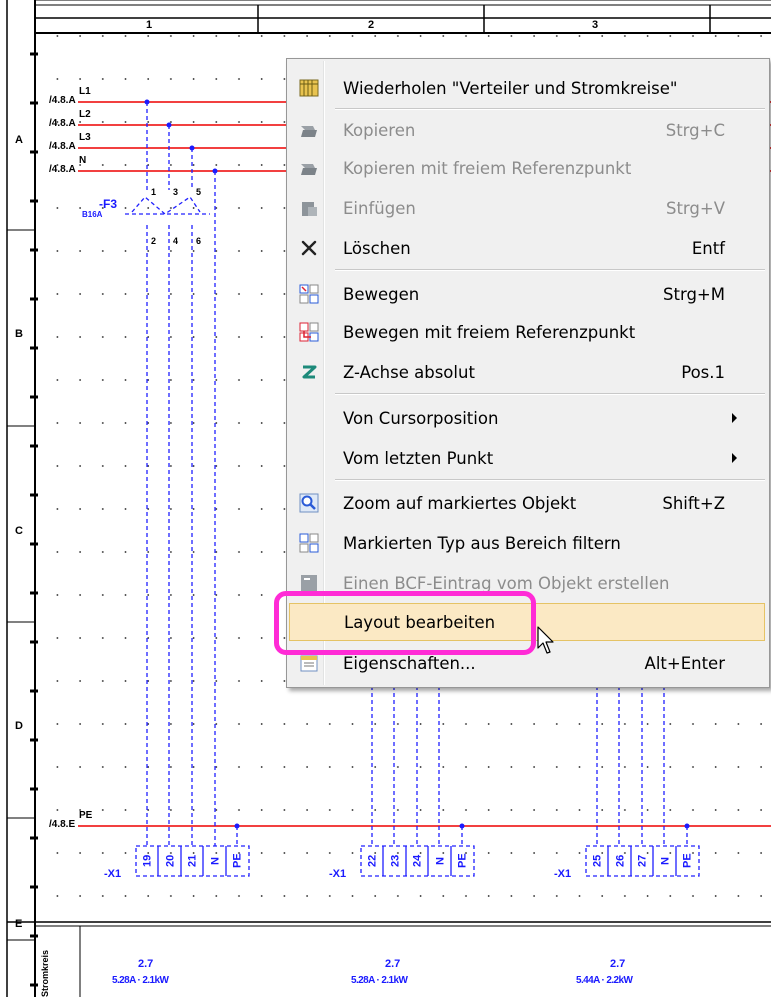  I want to click on menu-item-filter: Markierten Typ aus Bereich filtern, so click(527, 543).